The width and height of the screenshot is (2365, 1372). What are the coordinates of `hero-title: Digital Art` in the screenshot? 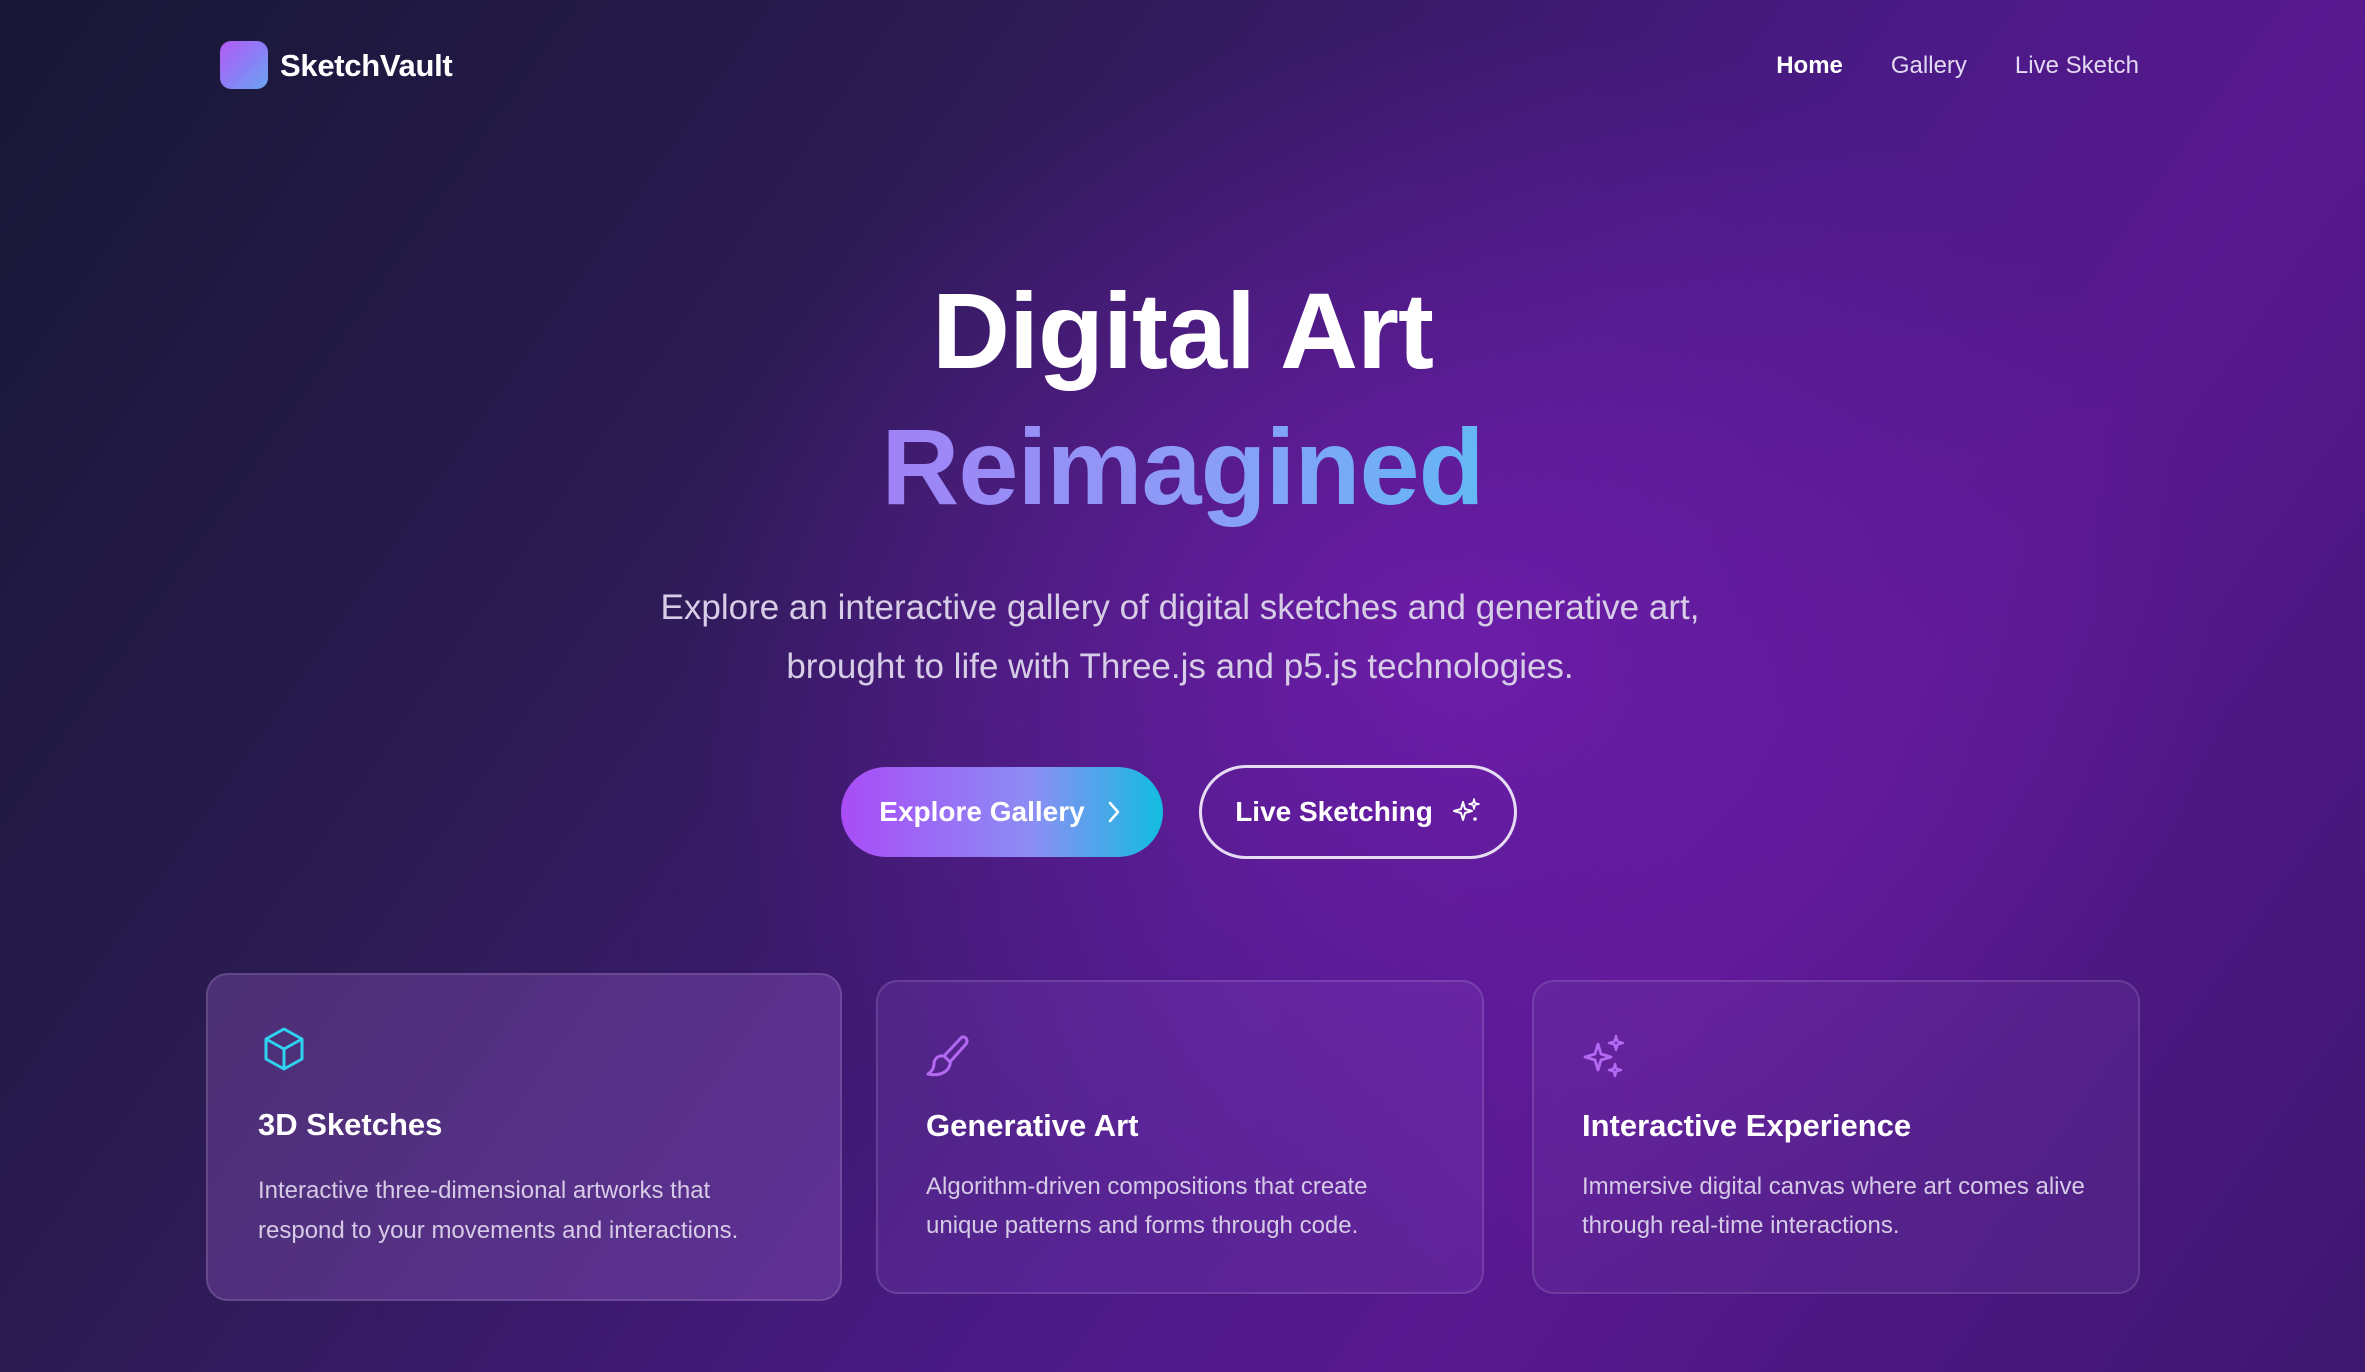 It's located at (1183, 330).